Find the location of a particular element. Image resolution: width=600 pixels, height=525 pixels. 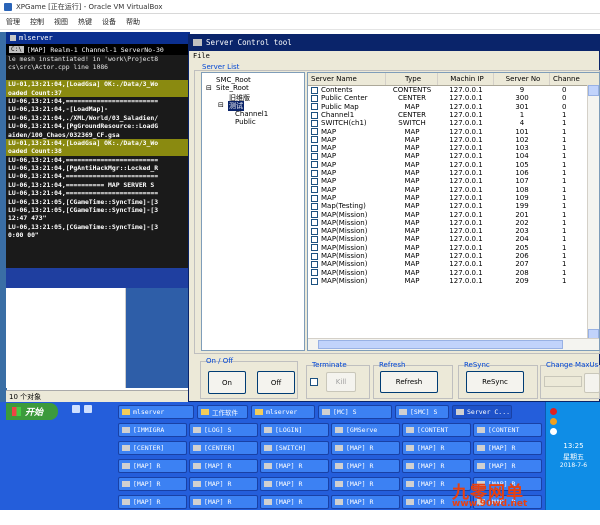

table-row: Map(Testing) MAP 127.0.0.1 199 1 is located at coordinates (453, 206).